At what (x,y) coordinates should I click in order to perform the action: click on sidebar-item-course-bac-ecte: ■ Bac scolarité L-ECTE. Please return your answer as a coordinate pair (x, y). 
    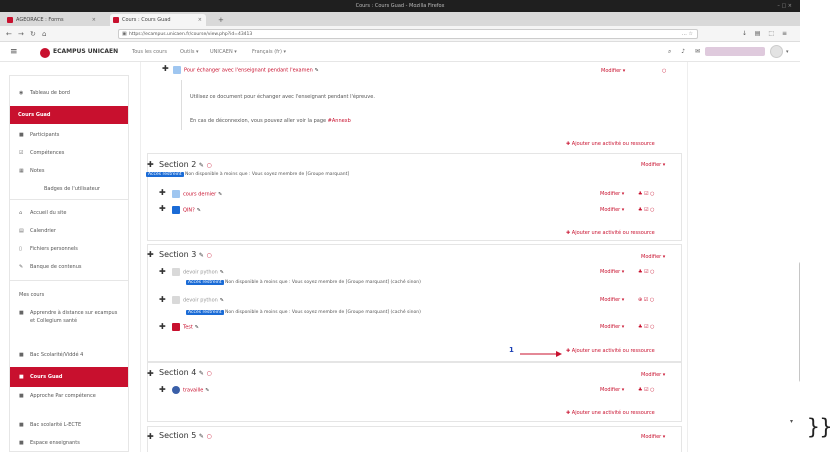
    Looking at the image, I should click on (69, 425).